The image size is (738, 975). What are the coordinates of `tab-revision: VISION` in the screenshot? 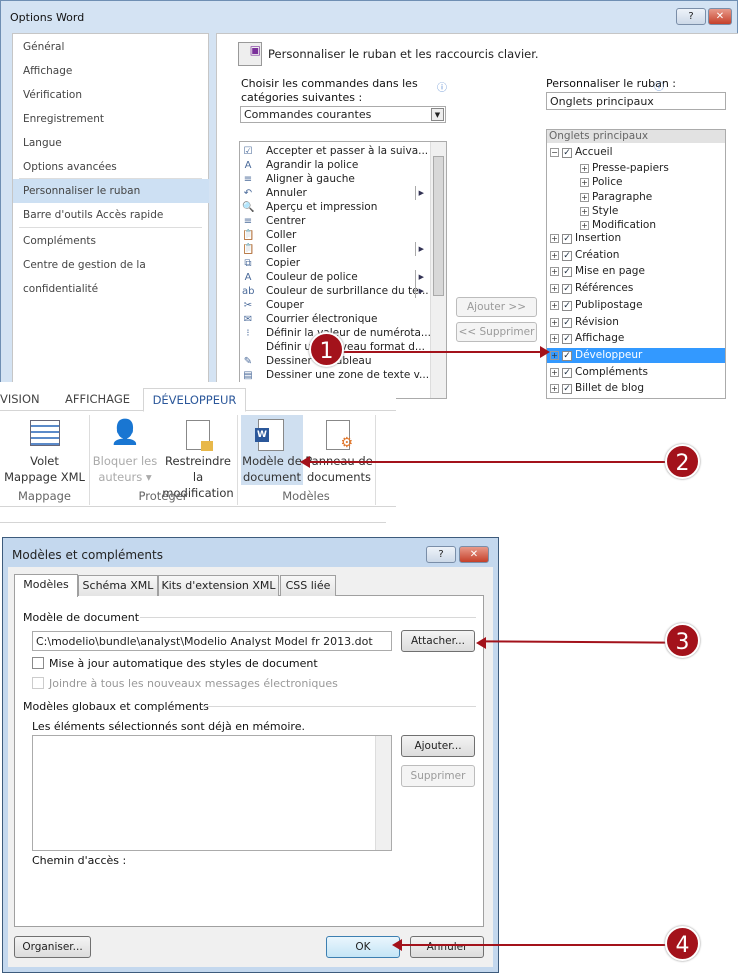 It's located at (20, 399).